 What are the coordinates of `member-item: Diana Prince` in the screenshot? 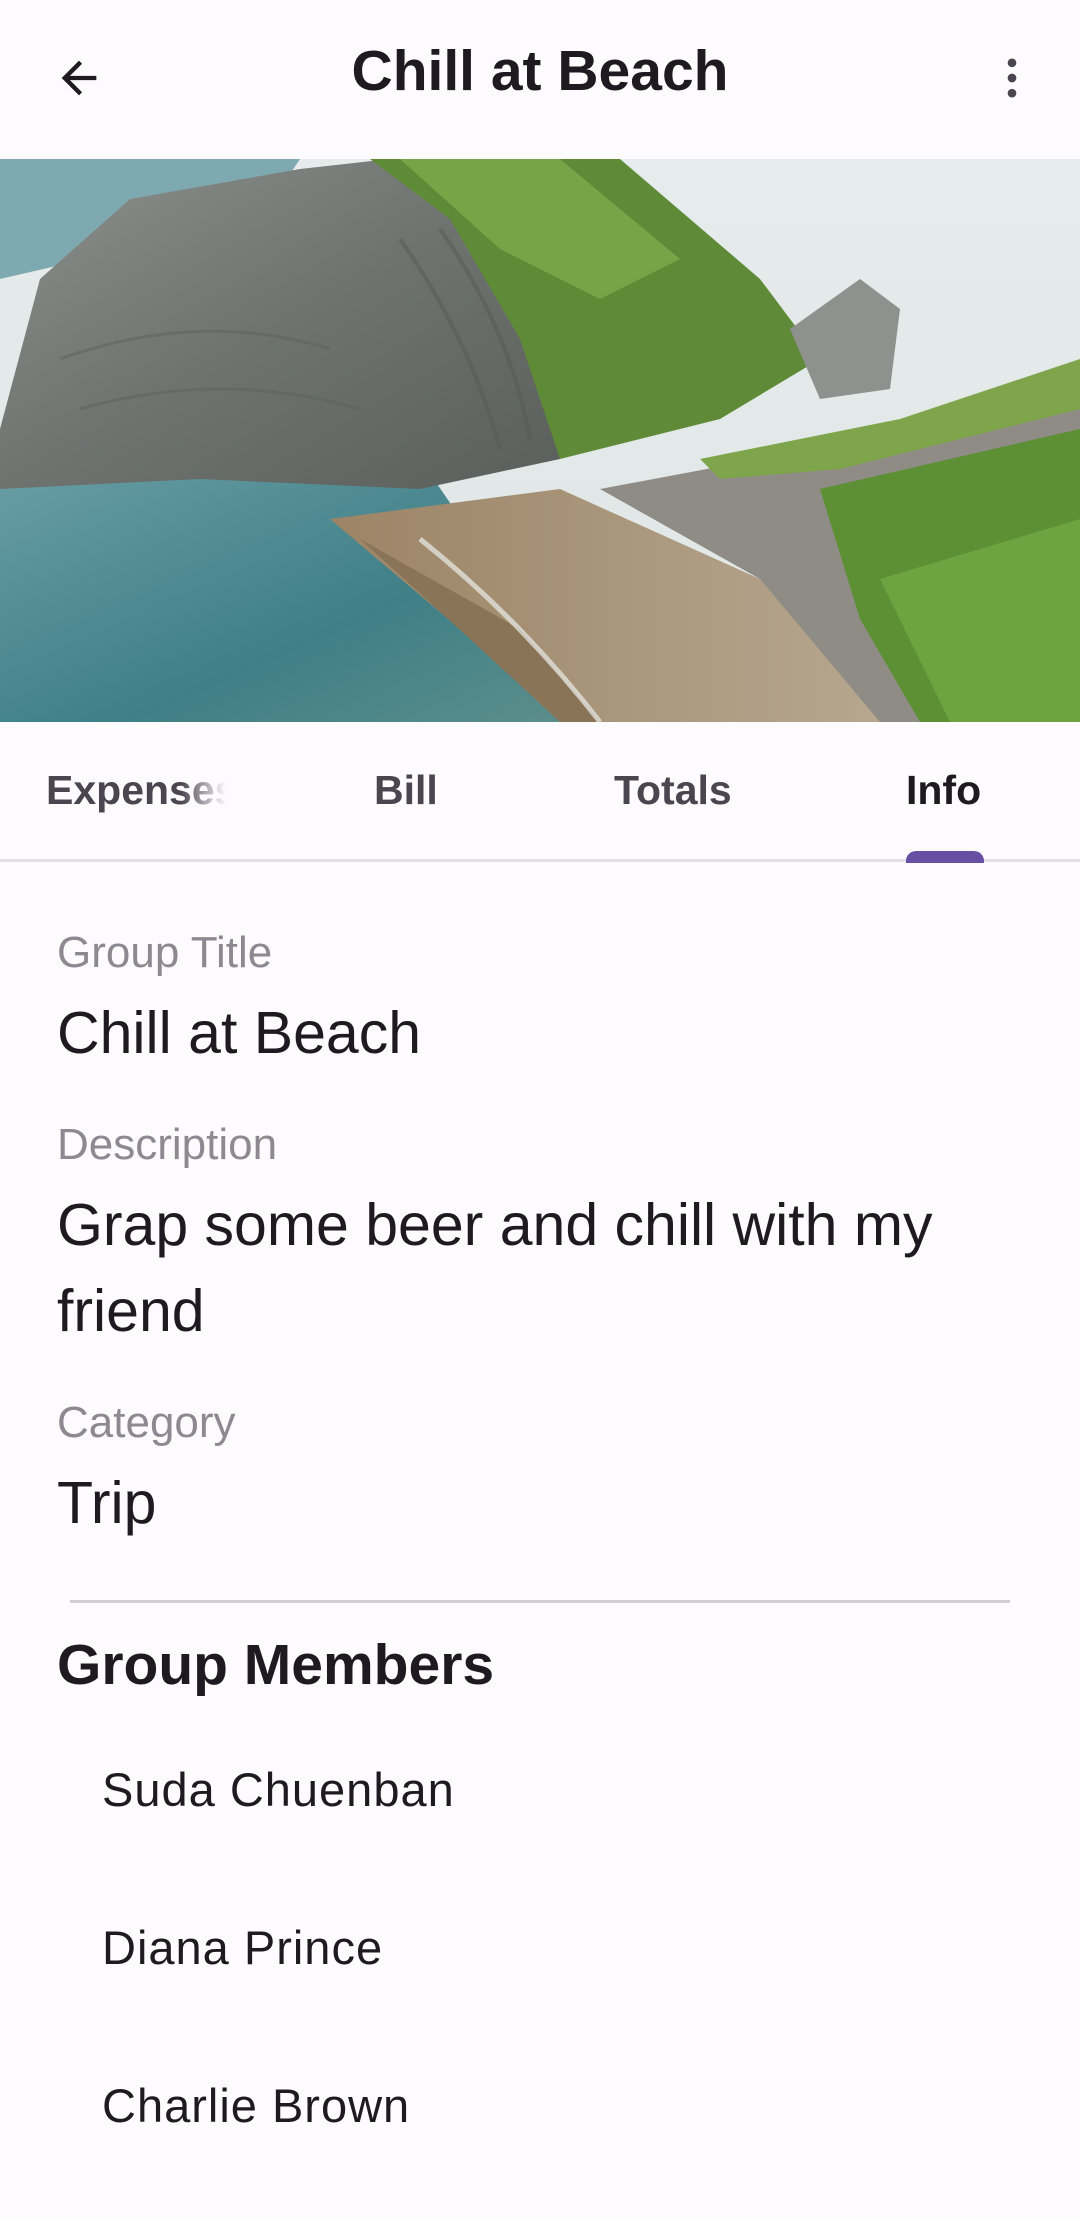 It's located at (242, 1947).